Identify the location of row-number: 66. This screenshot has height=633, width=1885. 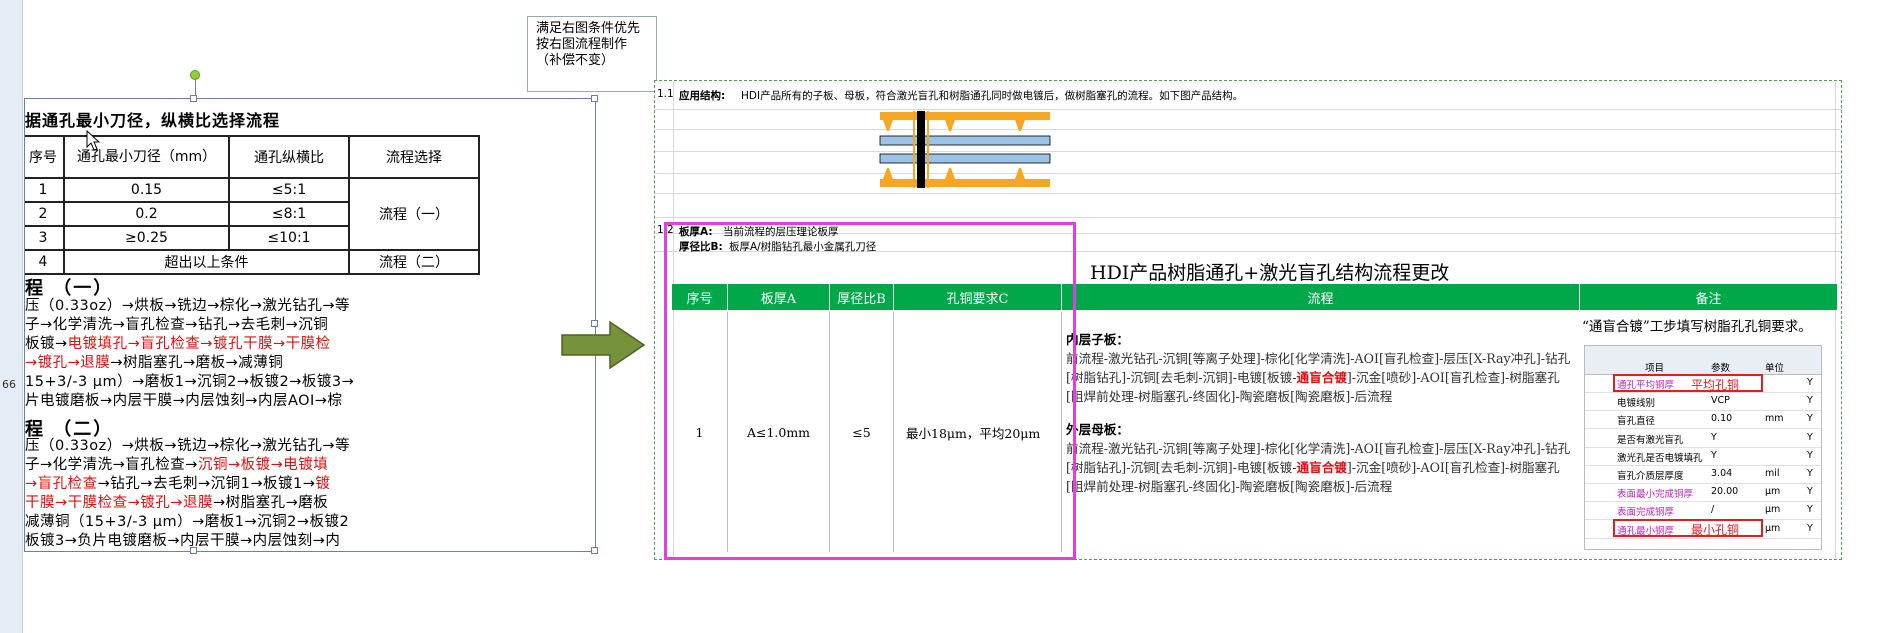
(9, 384).